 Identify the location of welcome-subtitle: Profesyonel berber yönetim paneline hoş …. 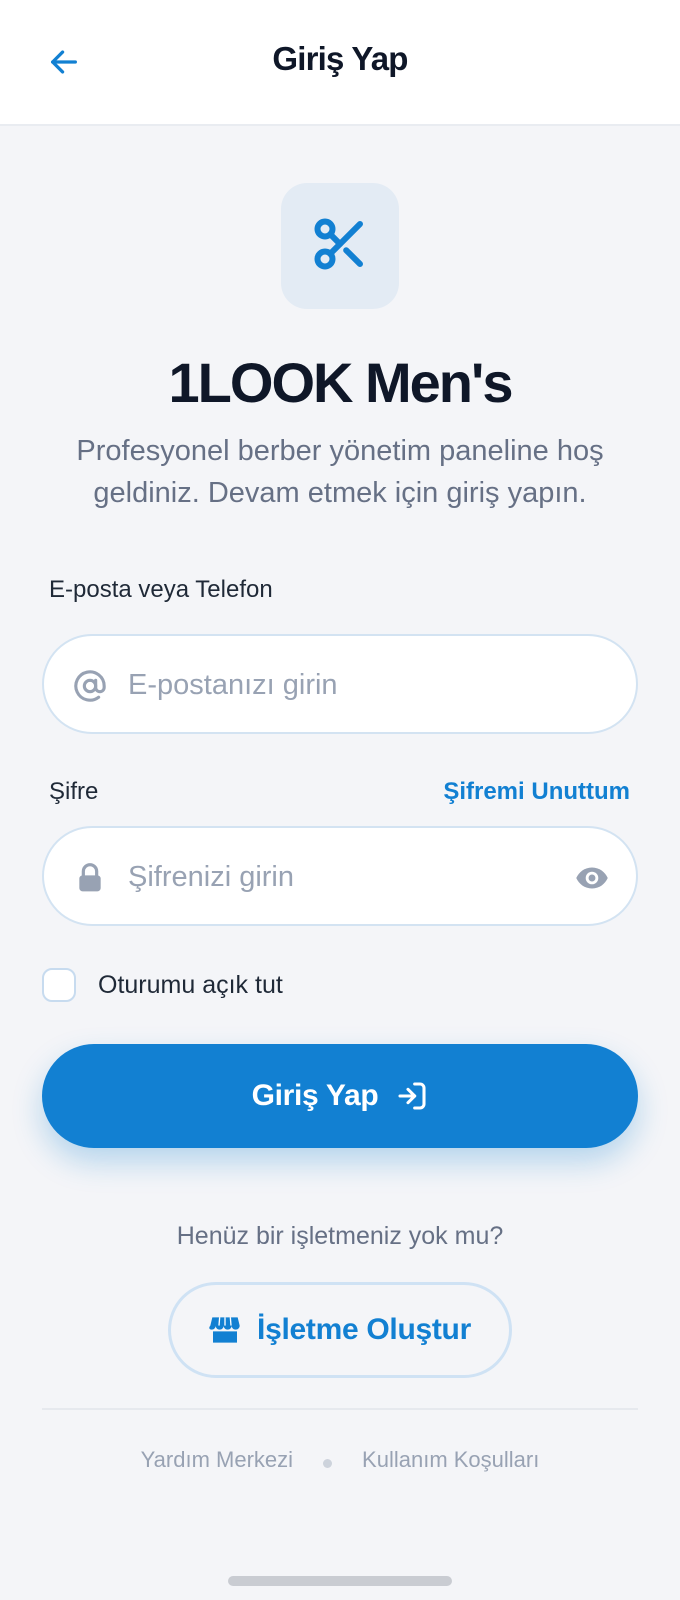
(340, 472).